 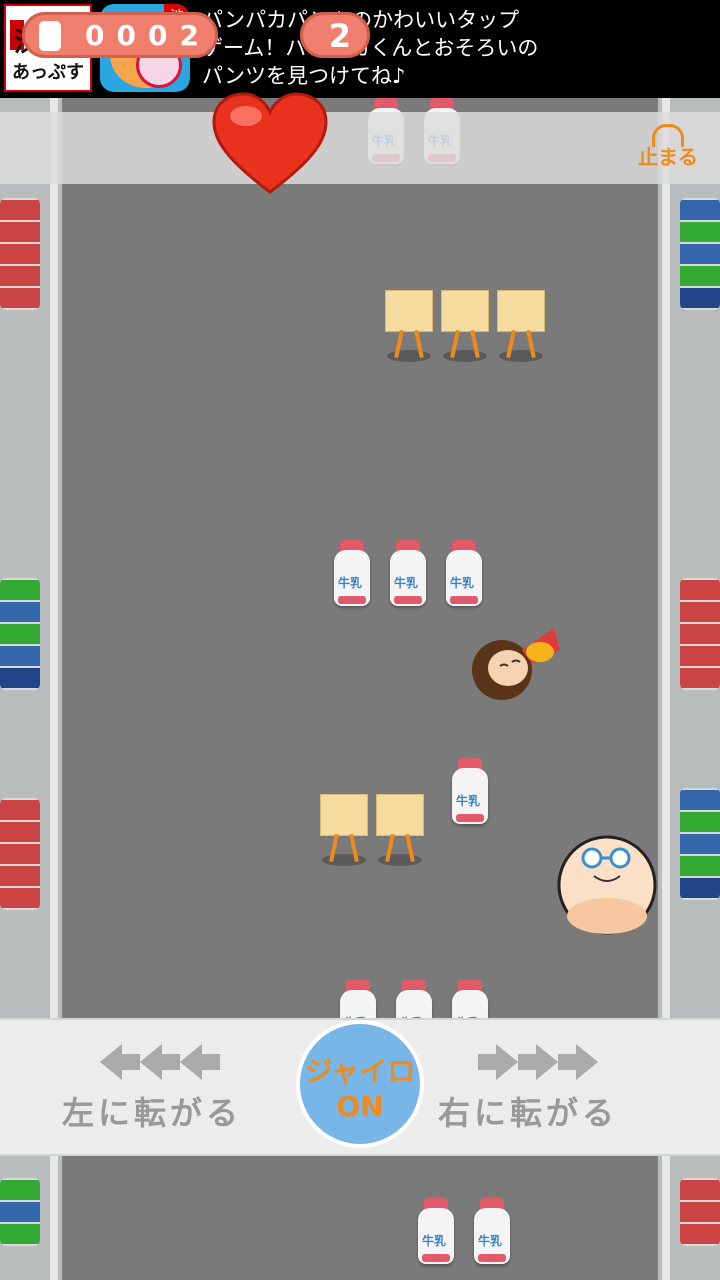 What do you see at coordinates (360, 148) in the screenshot?
I see `hud-bar` at bounding box center [360, 148].